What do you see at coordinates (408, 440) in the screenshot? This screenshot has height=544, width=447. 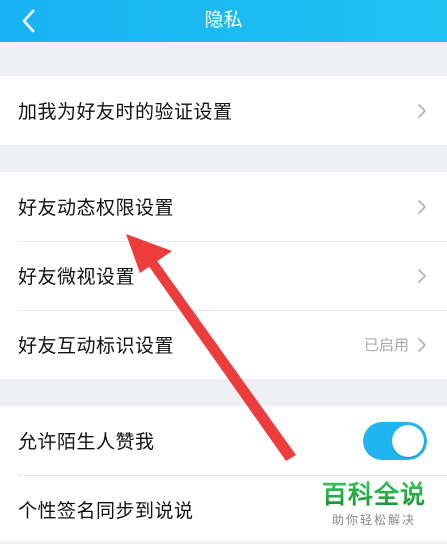 I see `toggle-knob` at bounding box center [408, 440].